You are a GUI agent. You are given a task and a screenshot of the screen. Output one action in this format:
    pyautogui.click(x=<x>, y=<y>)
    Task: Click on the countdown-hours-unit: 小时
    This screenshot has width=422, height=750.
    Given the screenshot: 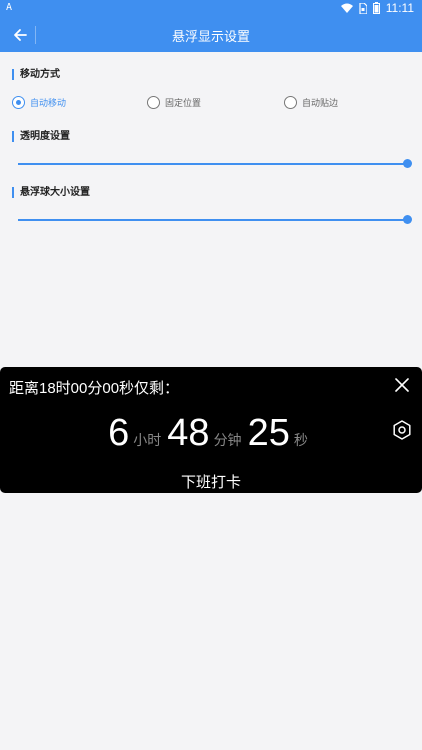 What is the action you would take?
    pyautogui.click(x=147, y=441)
    